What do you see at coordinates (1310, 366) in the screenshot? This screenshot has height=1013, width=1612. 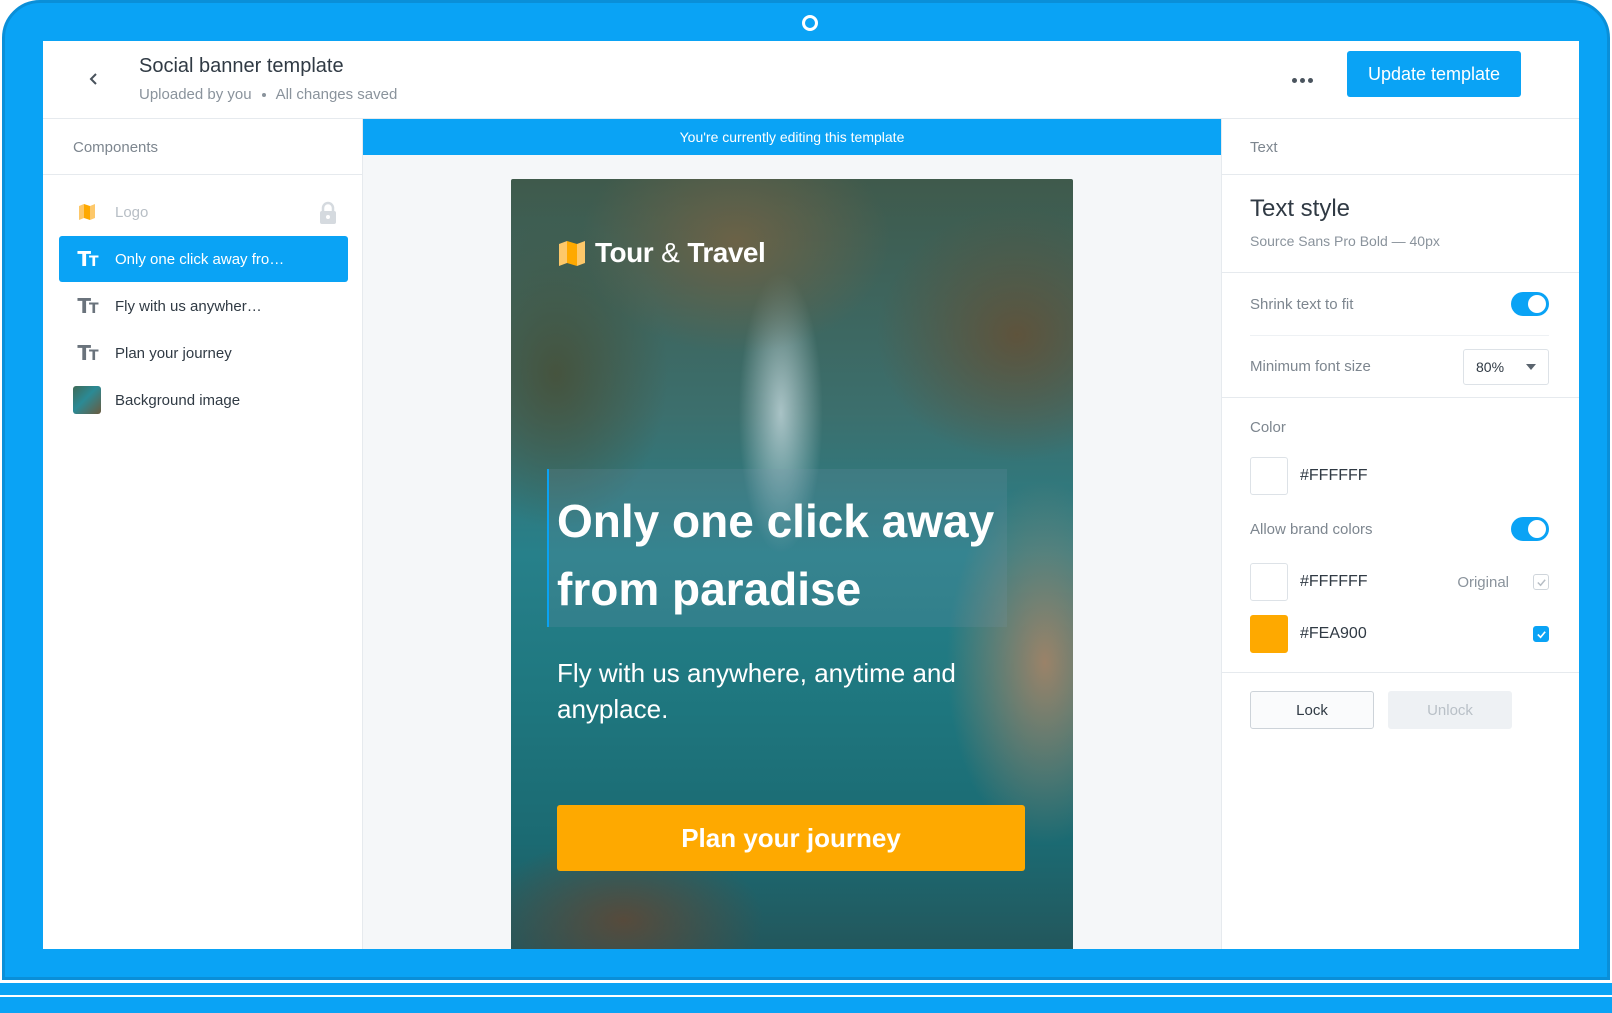 I see `min-font-label: Minimum font size` at bounding box center [1310, 366].